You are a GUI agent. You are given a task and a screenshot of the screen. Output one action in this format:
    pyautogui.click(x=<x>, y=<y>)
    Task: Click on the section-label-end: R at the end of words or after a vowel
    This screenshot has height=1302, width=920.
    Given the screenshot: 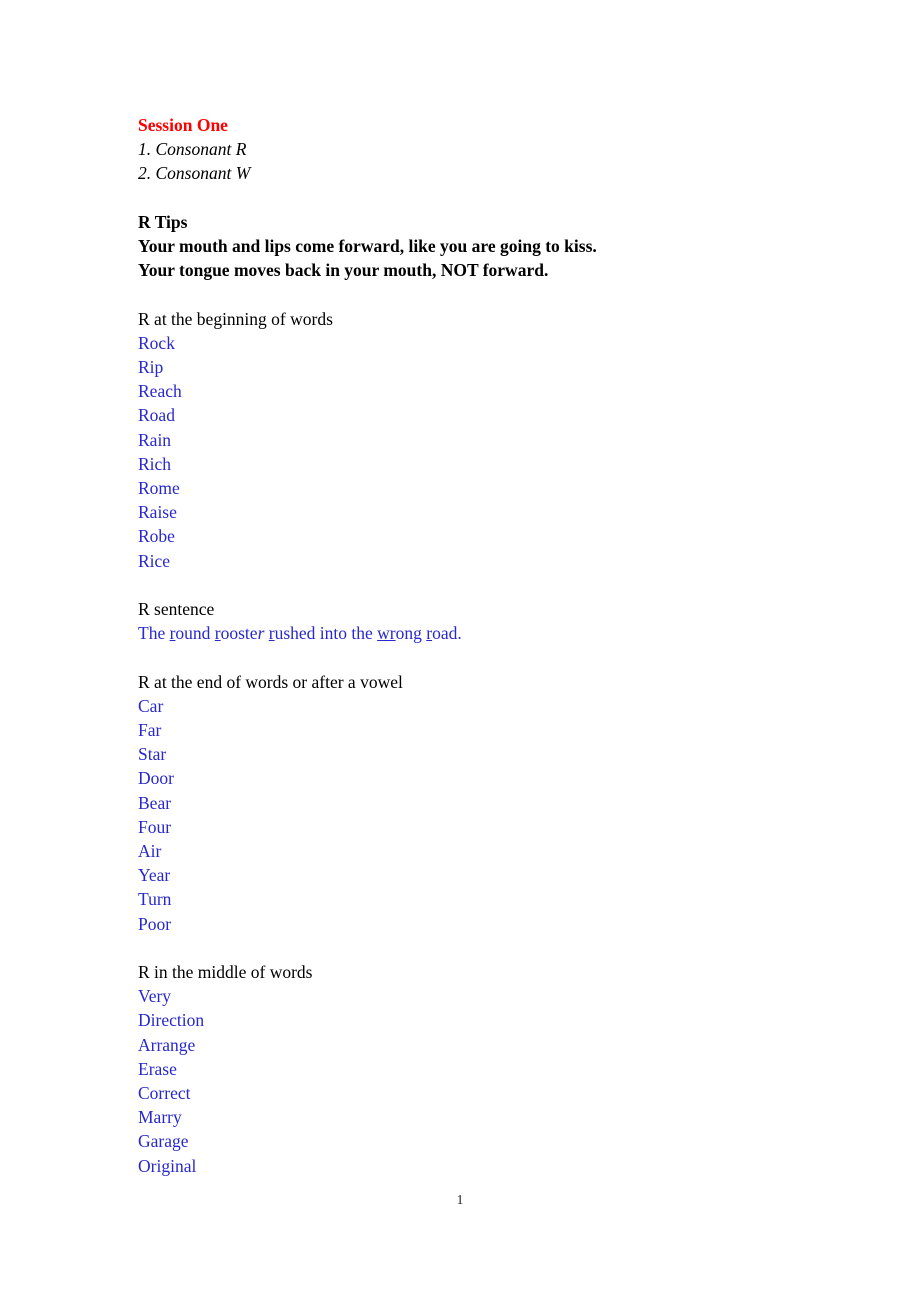 What is the action you would take?
    pyautogui.click(x=270, y=681)
    